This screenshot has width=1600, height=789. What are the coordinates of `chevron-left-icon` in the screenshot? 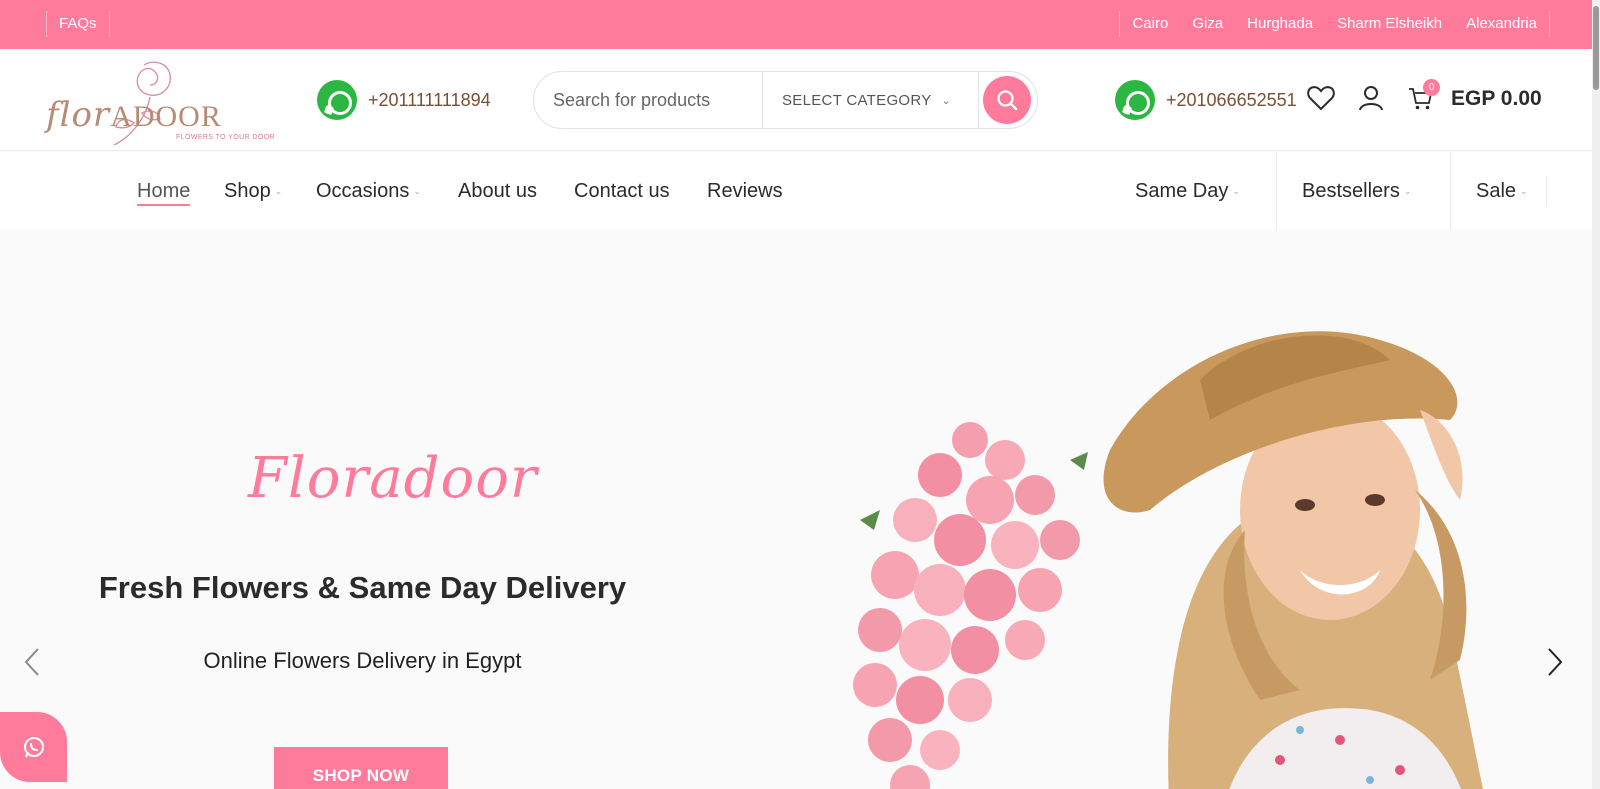 It's located at (31, 662).